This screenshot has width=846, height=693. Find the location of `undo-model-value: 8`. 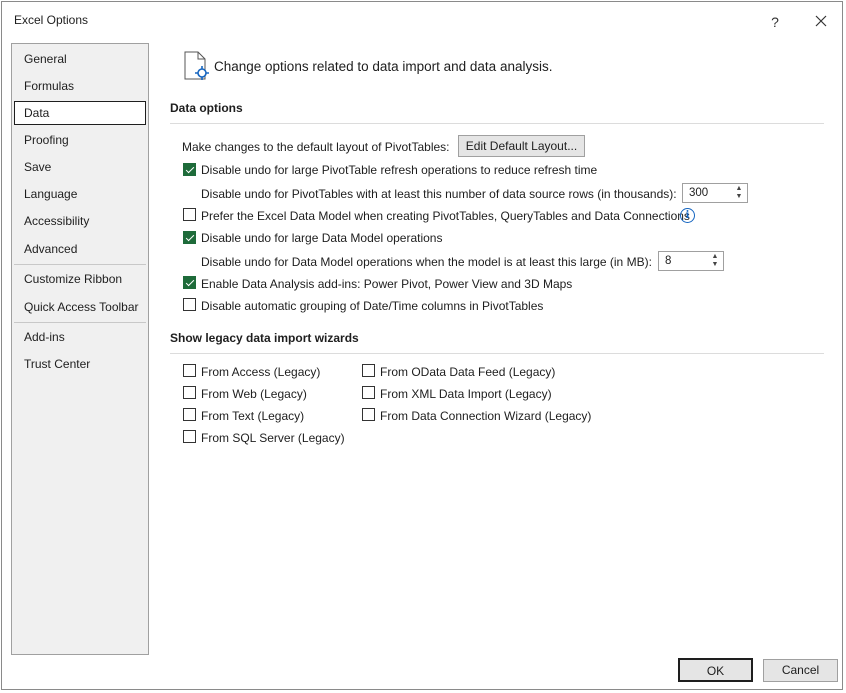

undo-model-value: 8 is located at coordinates (668, 261).